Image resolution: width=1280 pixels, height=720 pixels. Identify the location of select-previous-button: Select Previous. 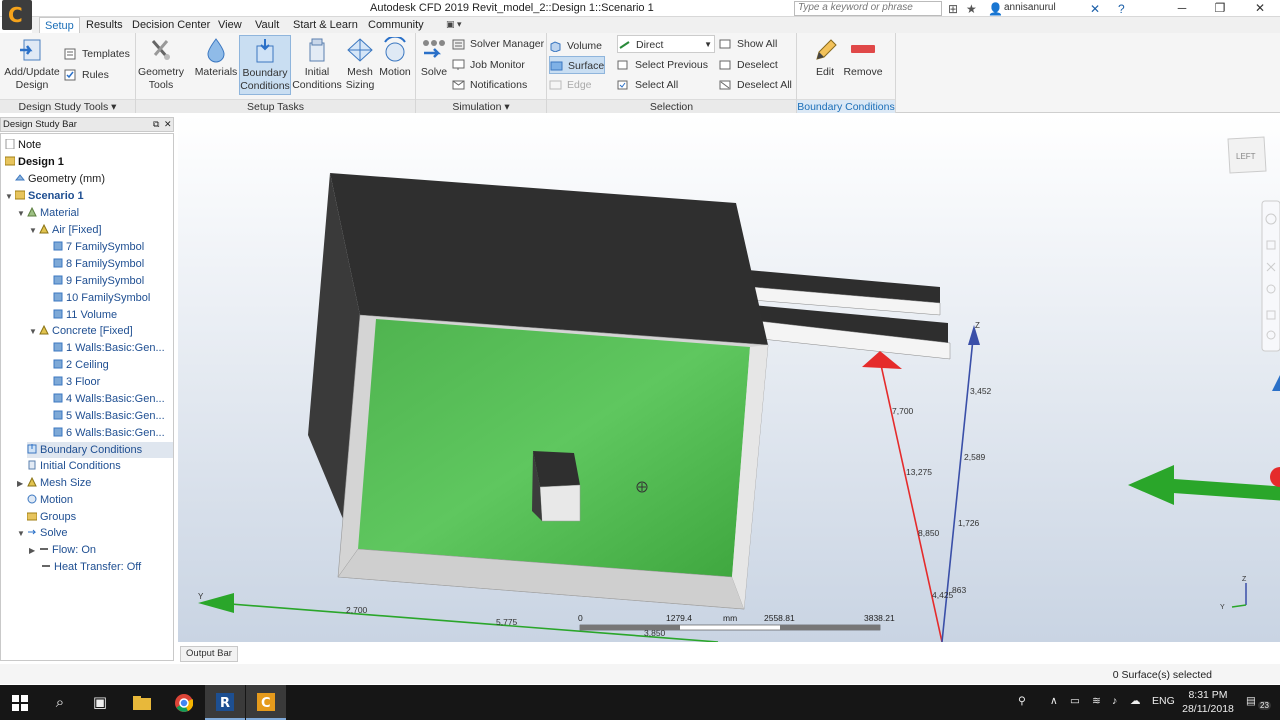
(662, 65).